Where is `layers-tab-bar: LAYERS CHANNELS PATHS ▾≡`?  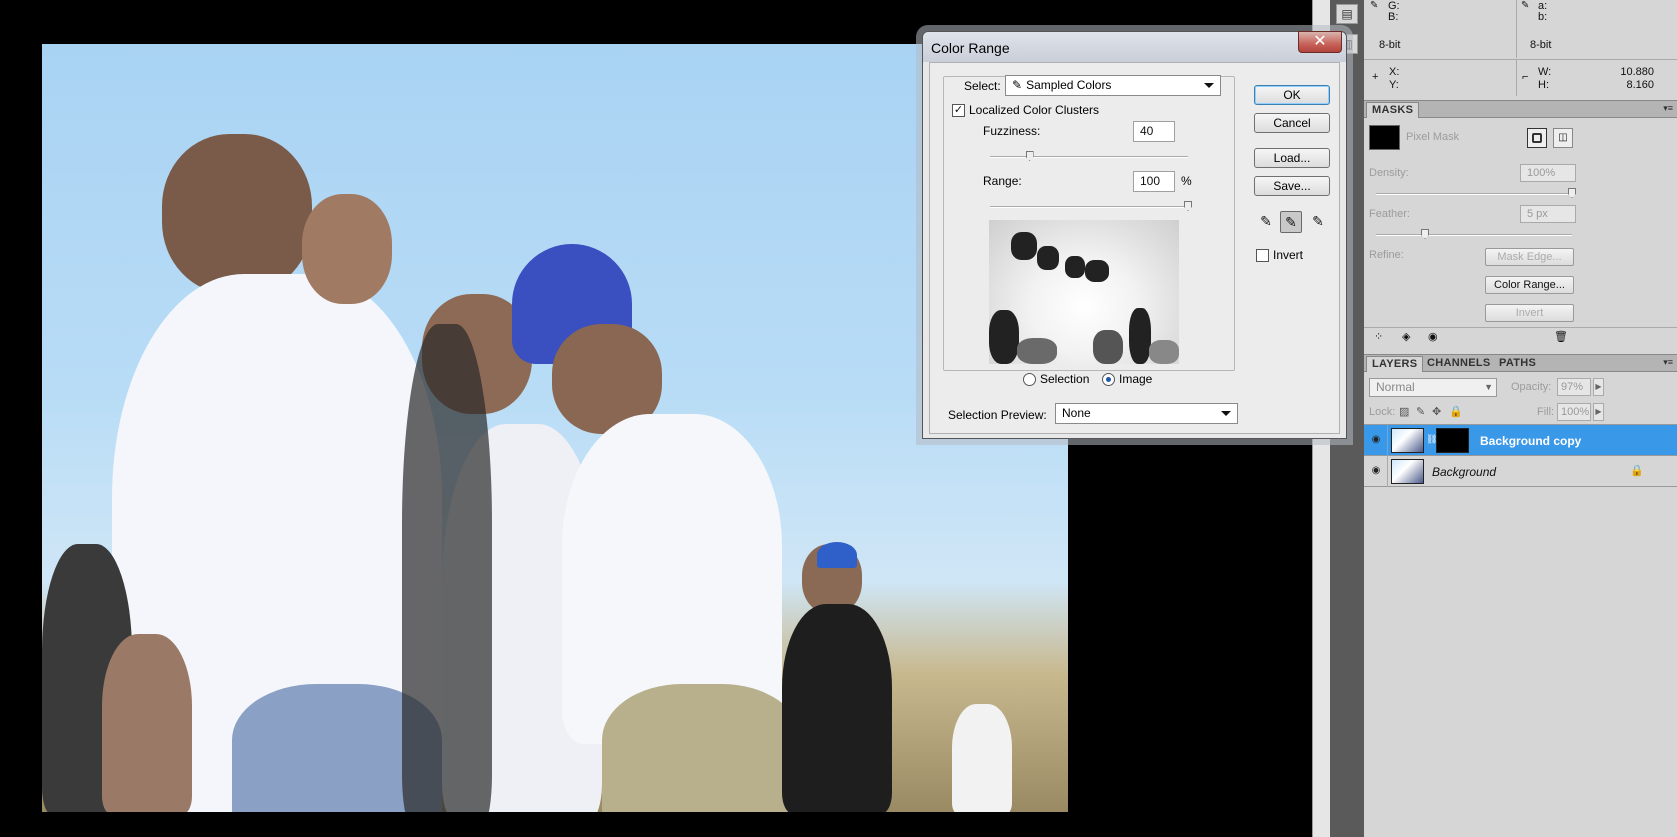
layers-tab-bar: LAYERS CHANNELS PATHS ▾≡ is located at coordinates (1520, 363).